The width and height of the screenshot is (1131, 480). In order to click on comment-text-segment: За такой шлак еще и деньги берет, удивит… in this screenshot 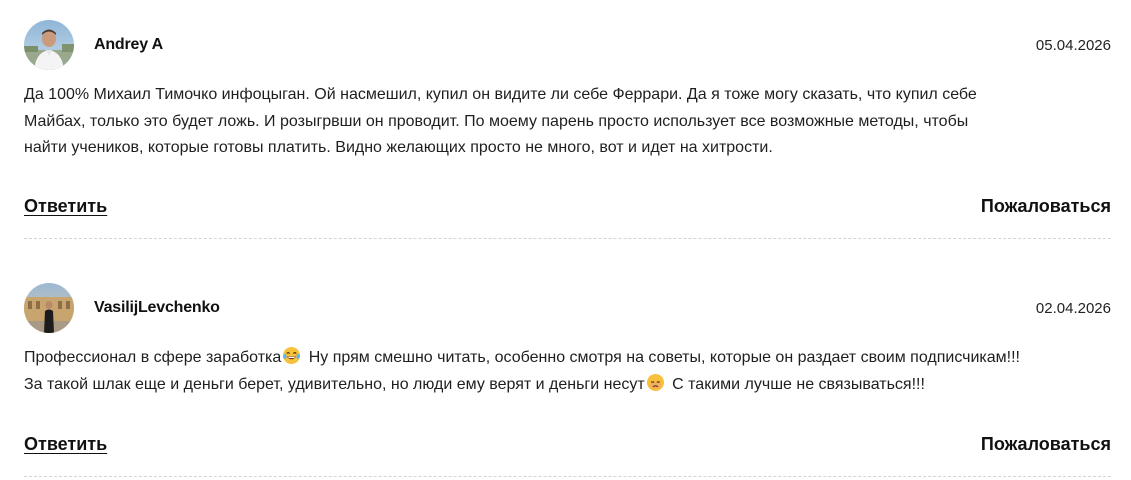, I will do `click(334, 384)`.